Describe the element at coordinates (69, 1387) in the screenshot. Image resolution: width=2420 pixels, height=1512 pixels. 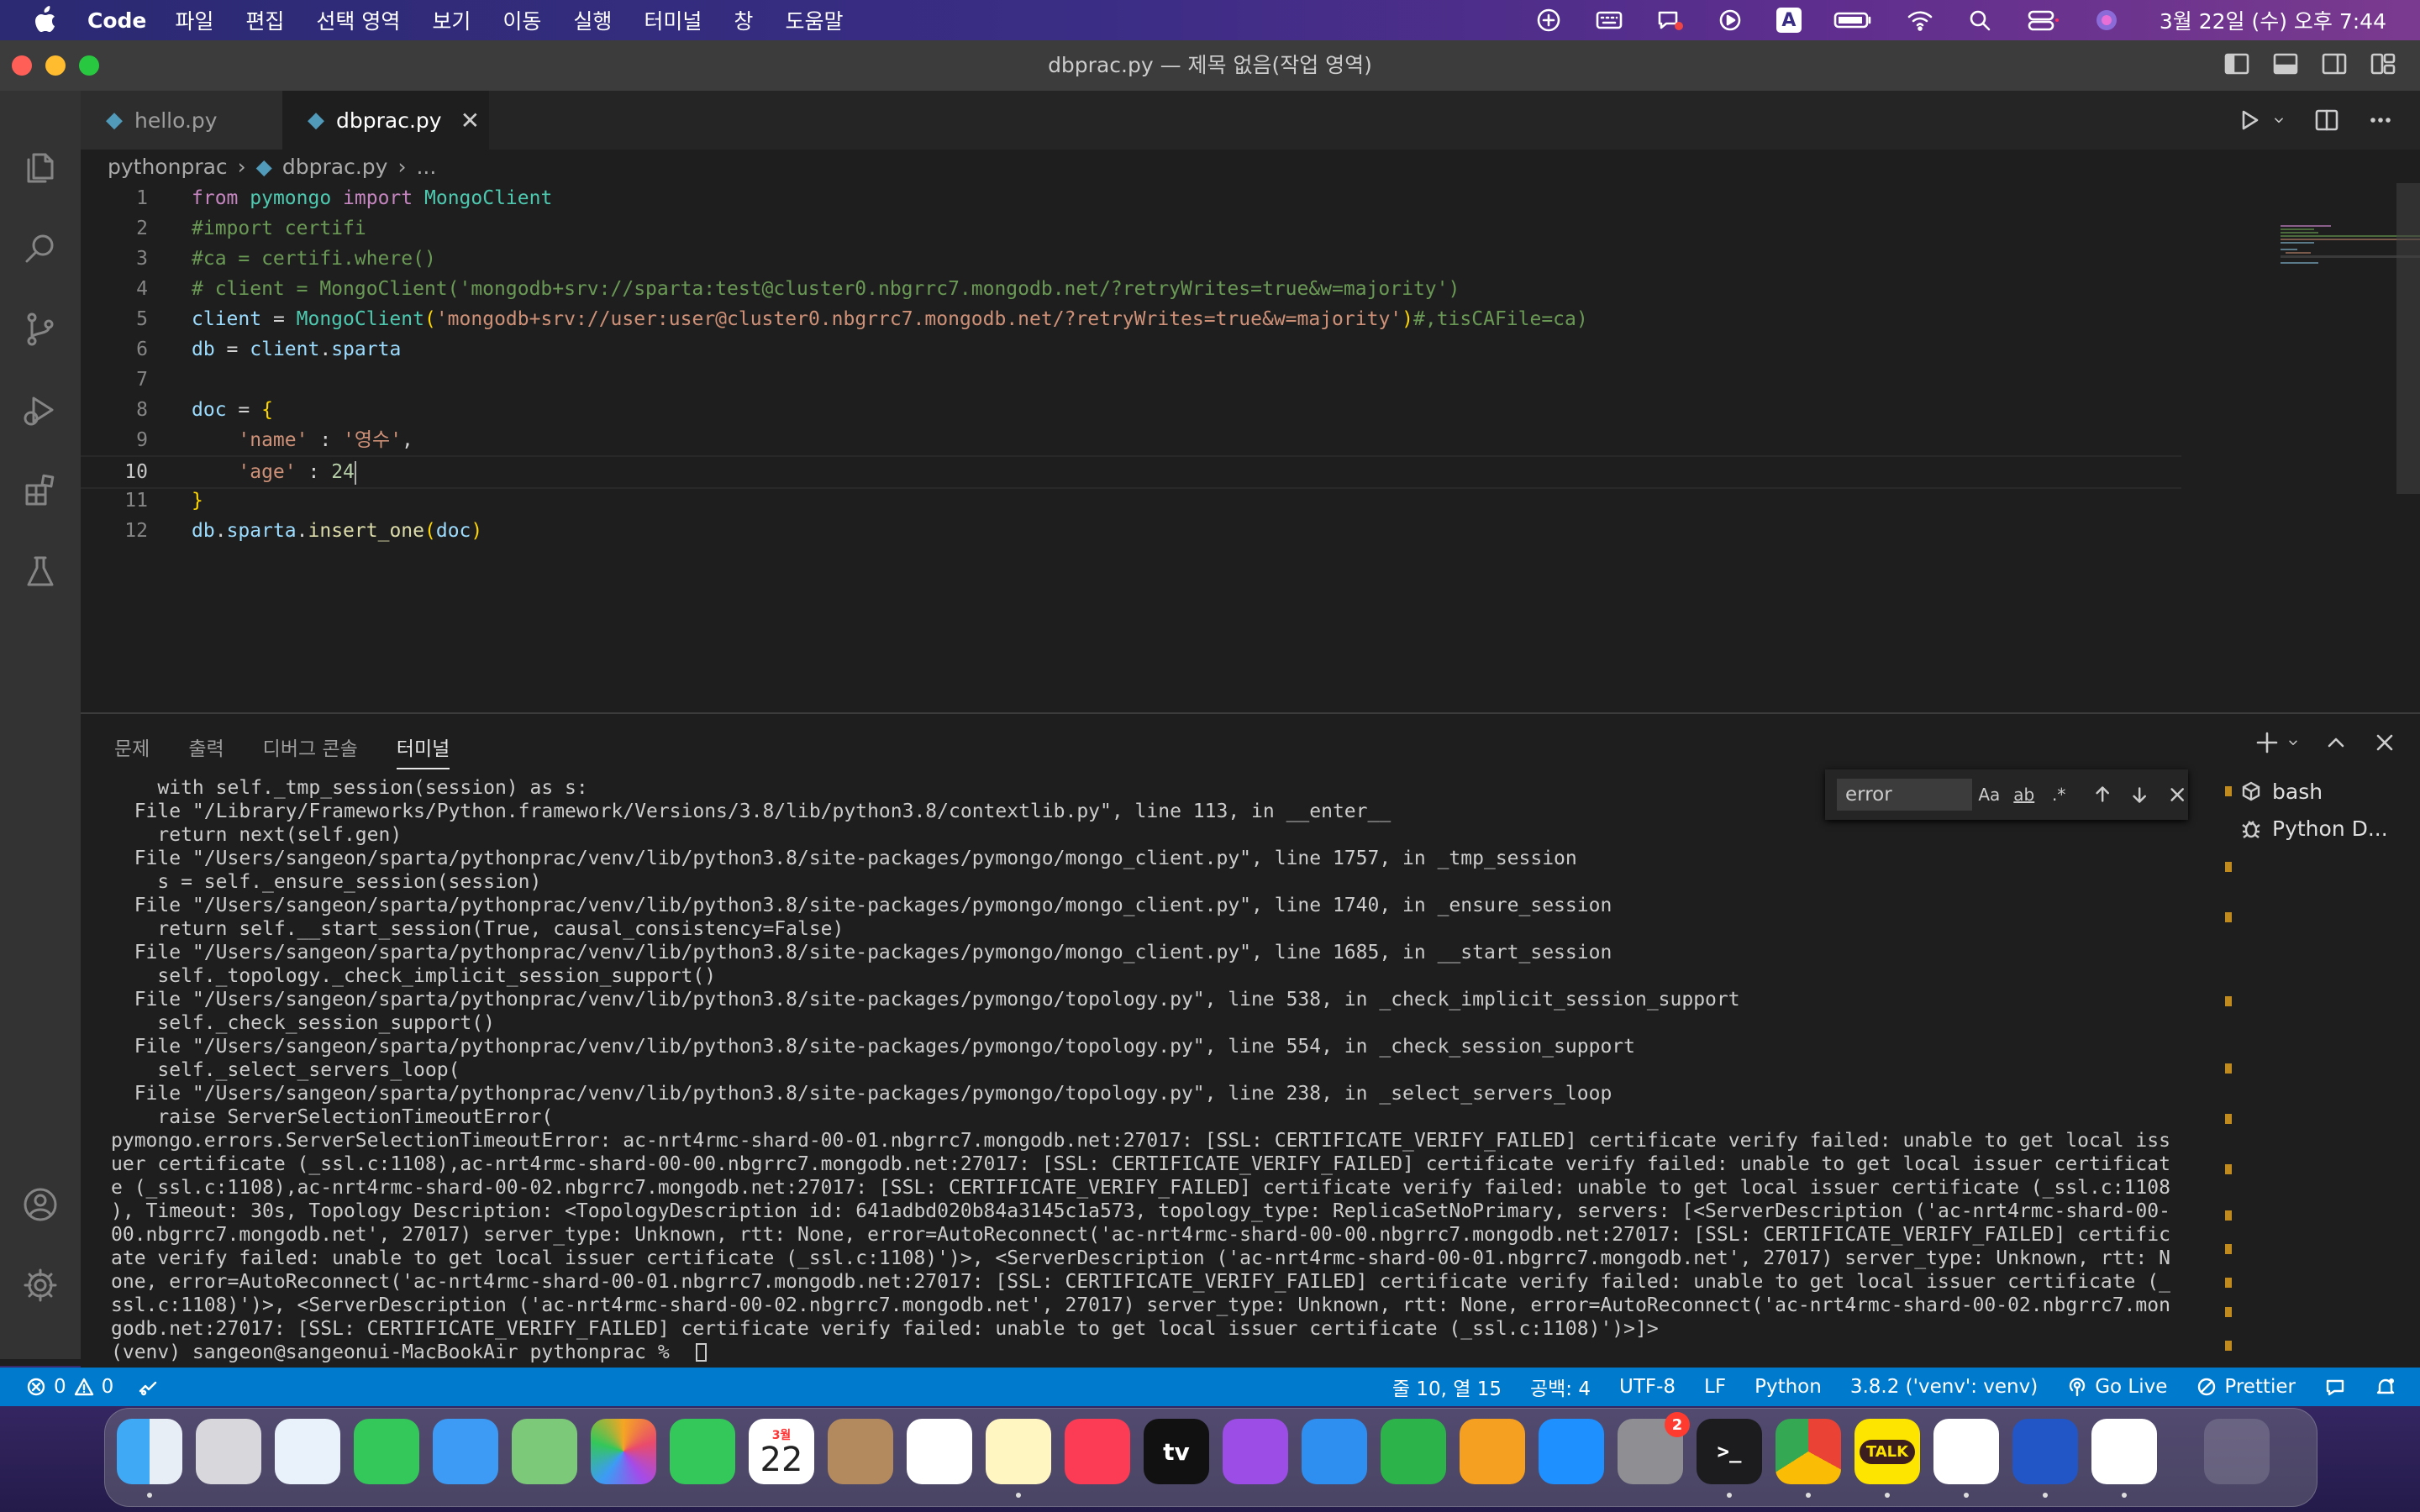
I see `problems-status: 0 0` at that location.